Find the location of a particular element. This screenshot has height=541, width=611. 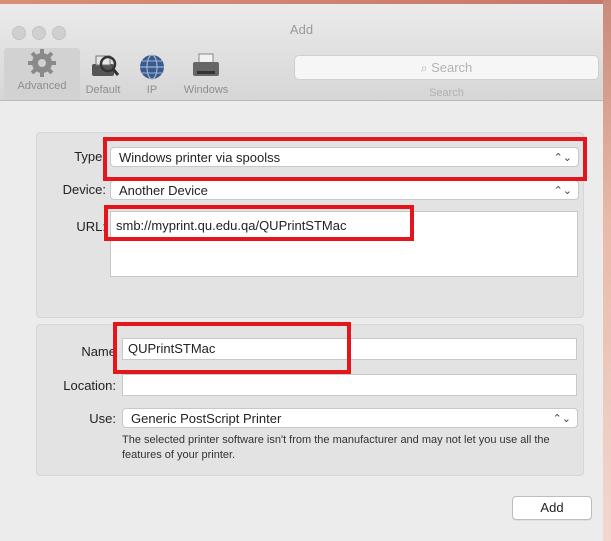

type-popup: Windows printer via spoolss ⌃⌄ is located at coordinates (344, 157).